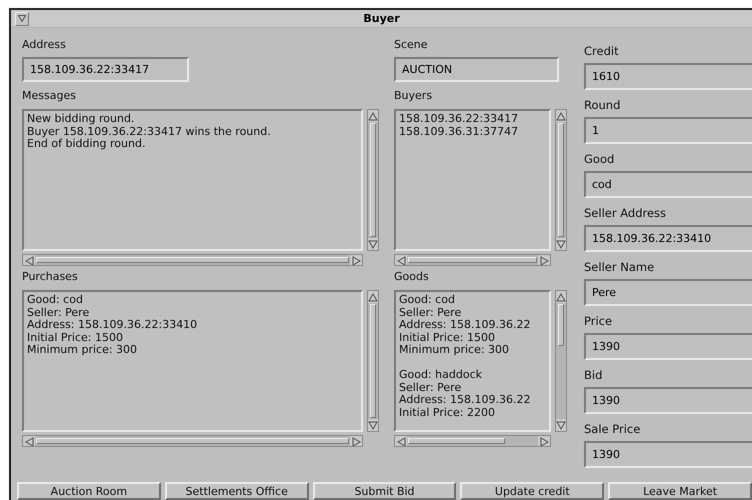  Describe the element at coordinates (668, 76) in the screenshot. I see `text-field: 1610` at that location.